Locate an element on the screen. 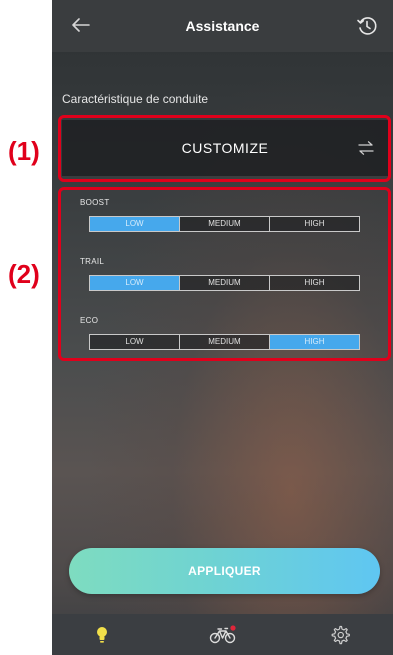  driving-characteristic-label: Caractéristique de conduite is located at coordinates (135, 99).